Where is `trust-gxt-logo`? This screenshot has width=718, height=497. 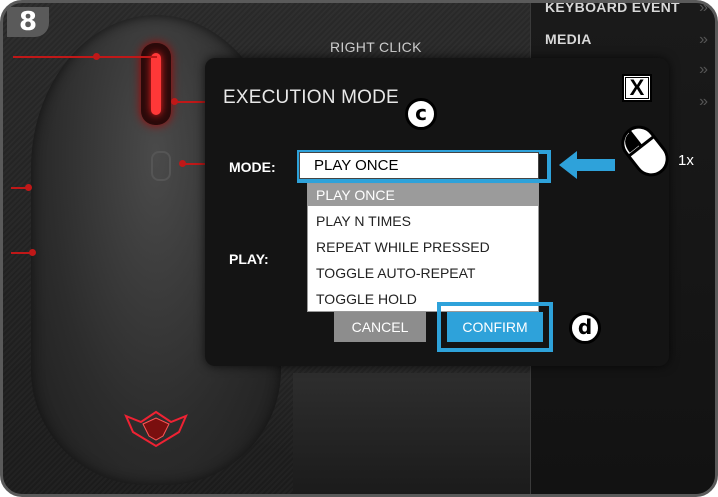
trust-gxt-logo is located at coordinates (156, 429).